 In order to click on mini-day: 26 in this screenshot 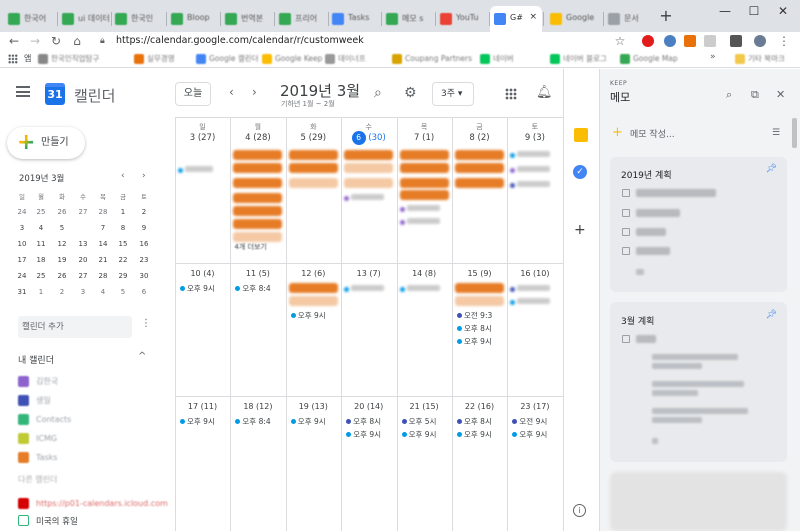, I will do `click(62, 212)`.